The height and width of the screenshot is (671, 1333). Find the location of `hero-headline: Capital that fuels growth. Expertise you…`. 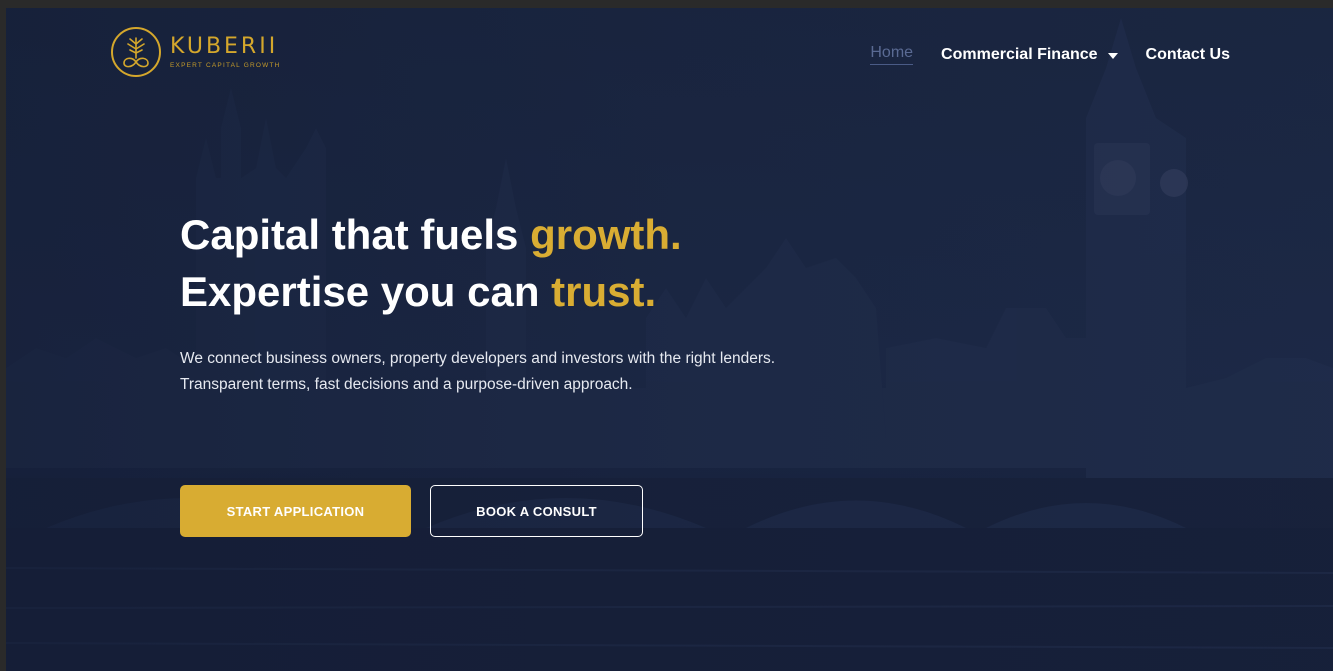

hero-headline: Capital that fuels growth. Expertise you… is located at coordinates (477, 263).